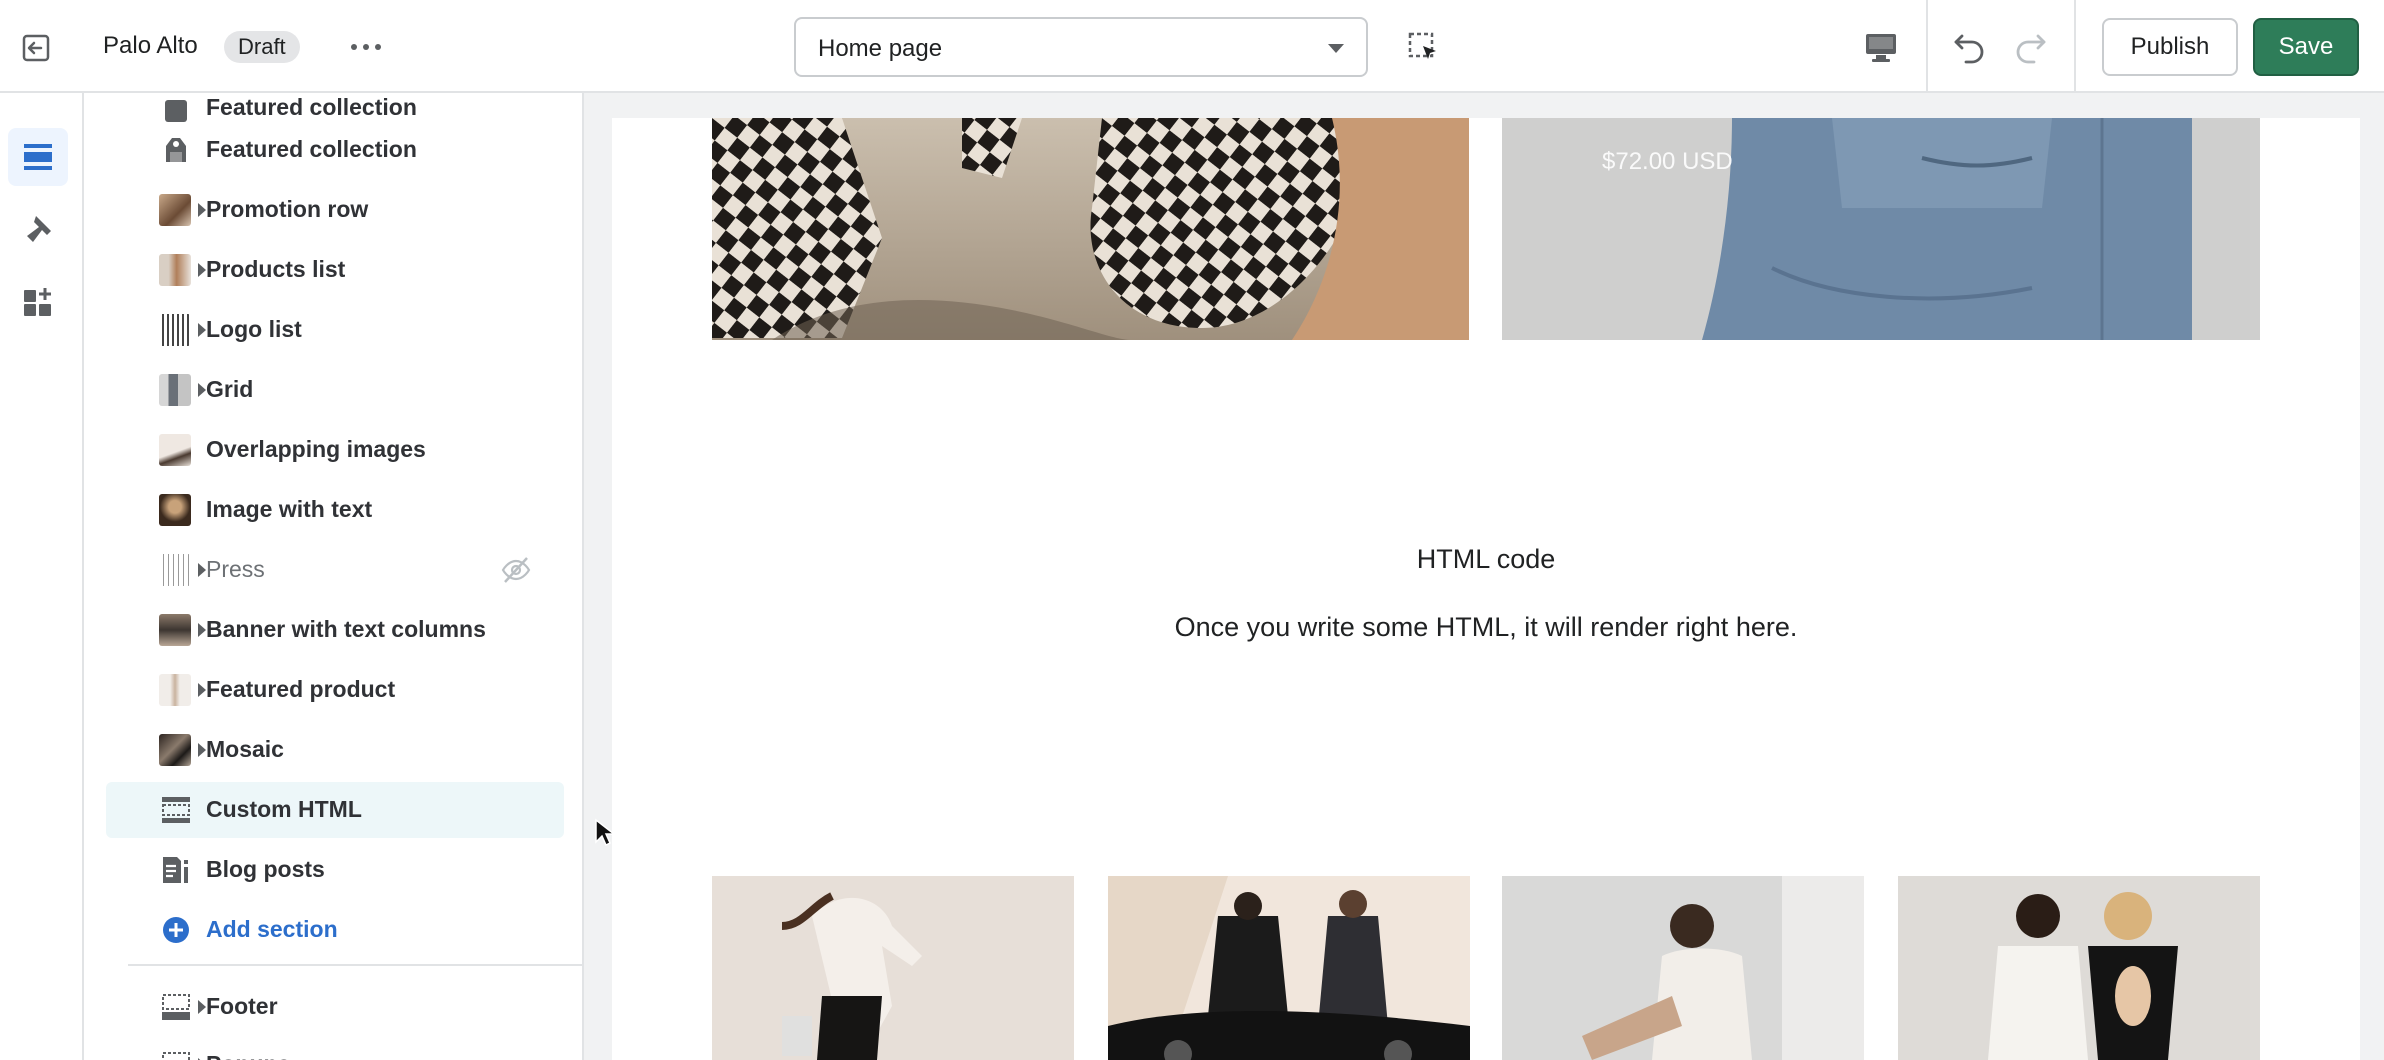  I want to click on sidebar-divider, so click(355, 965).